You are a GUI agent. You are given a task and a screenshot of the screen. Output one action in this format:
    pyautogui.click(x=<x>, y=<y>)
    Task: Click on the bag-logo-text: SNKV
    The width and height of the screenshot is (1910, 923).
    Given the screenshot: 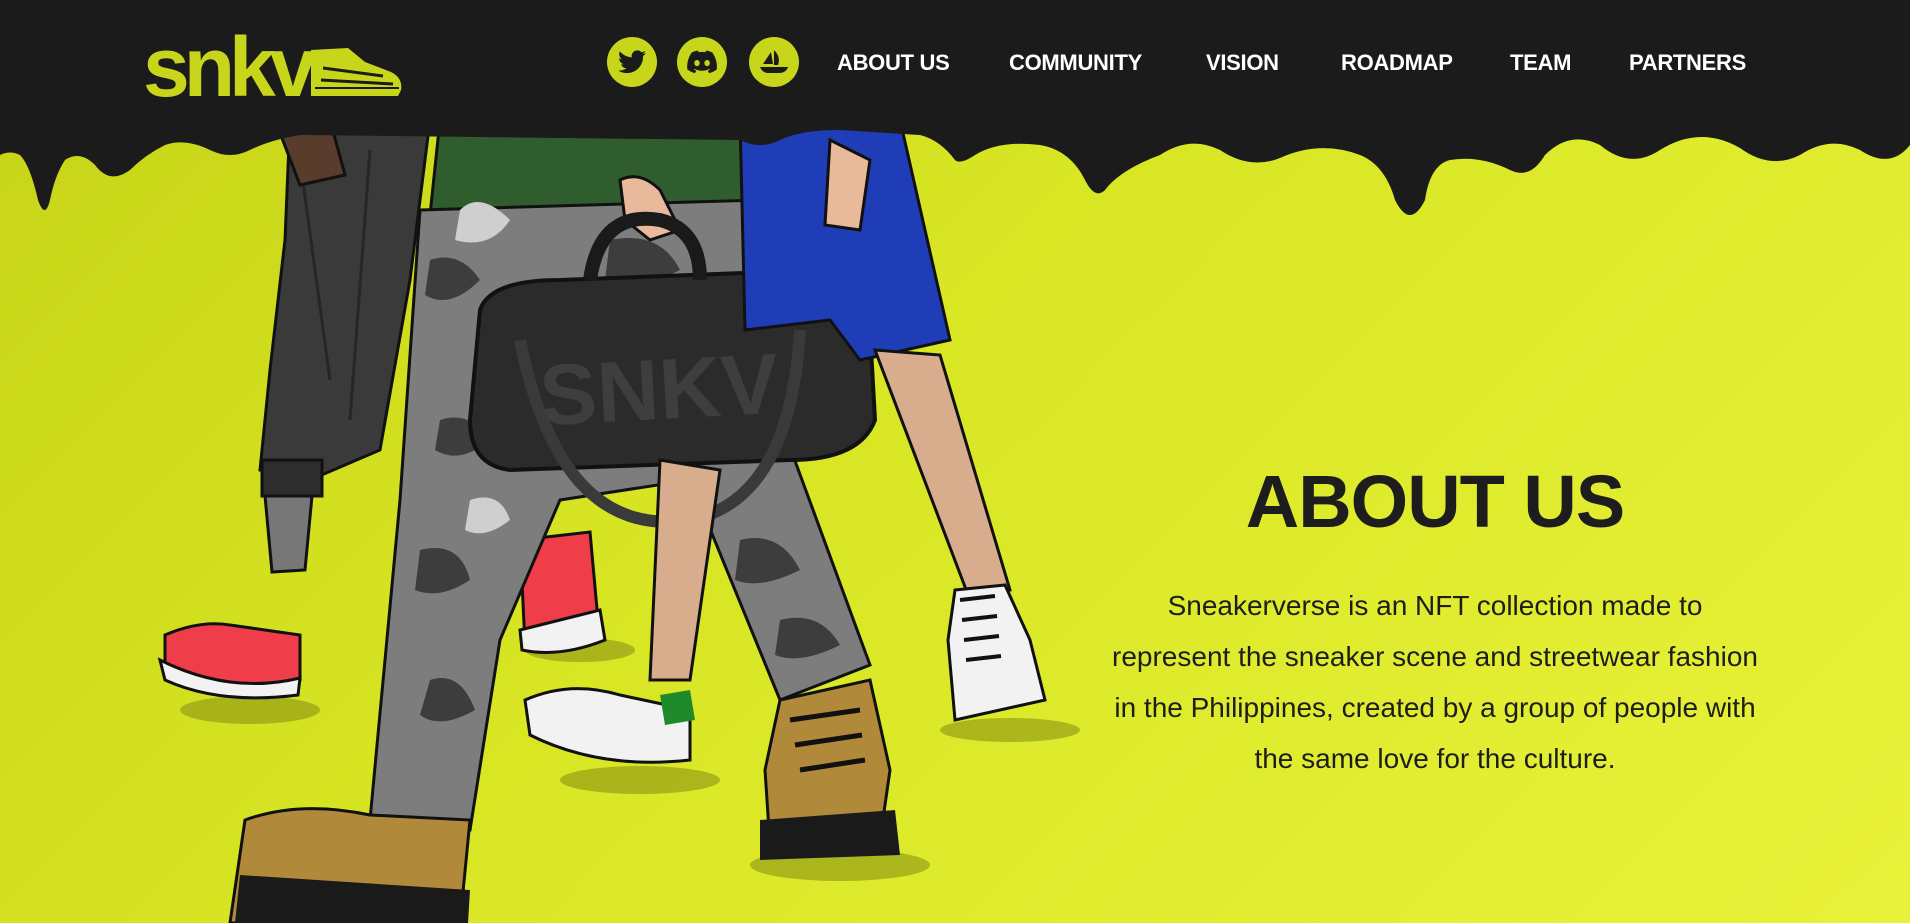 What is the action you would take?
    pyautogui.click(x=659, y=390)
    